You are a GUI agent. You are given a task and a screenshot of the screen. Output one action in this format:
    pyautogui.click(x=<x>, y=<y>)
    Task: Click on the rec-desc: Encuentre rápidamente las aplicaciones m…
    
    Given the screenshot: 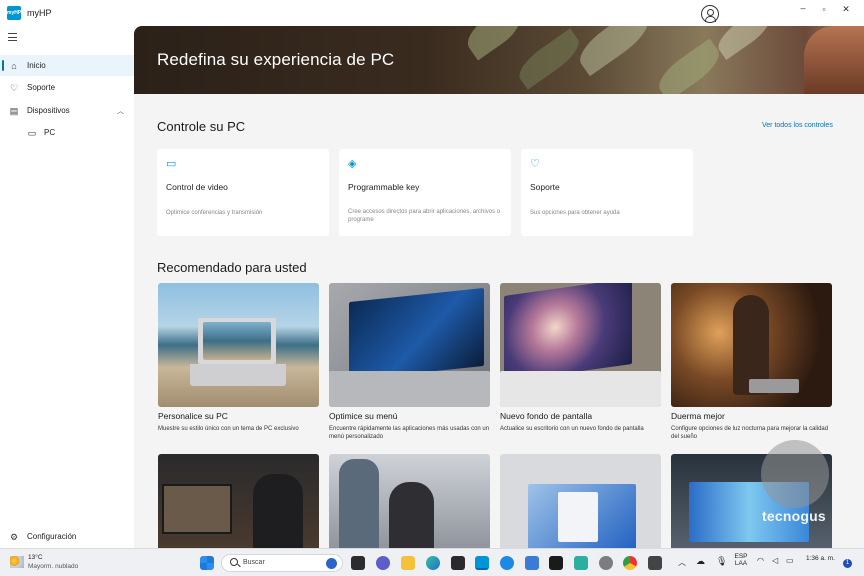 What is the action you would take?
    pyautogui.click(x=409, y=433)
    